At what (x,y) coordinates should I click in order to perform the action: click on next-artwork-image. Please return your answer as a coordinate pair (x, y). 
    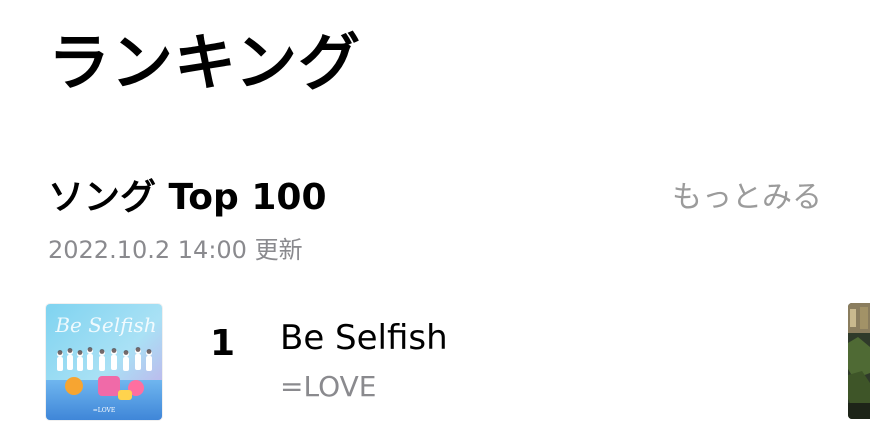
    Looking at the image, I should click on (859, 361).